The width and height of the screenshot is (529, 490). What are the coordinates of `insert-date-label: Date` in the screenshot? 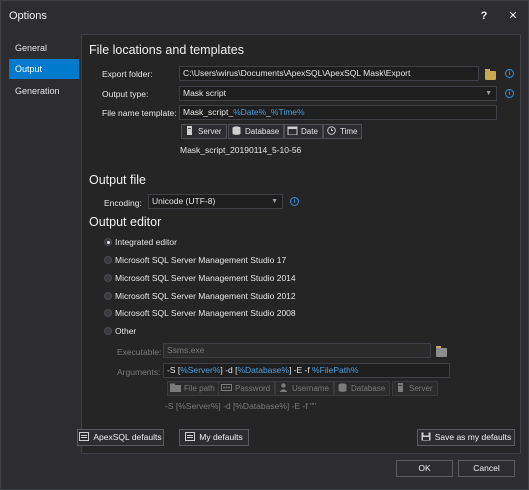 It's located at (309, 131).